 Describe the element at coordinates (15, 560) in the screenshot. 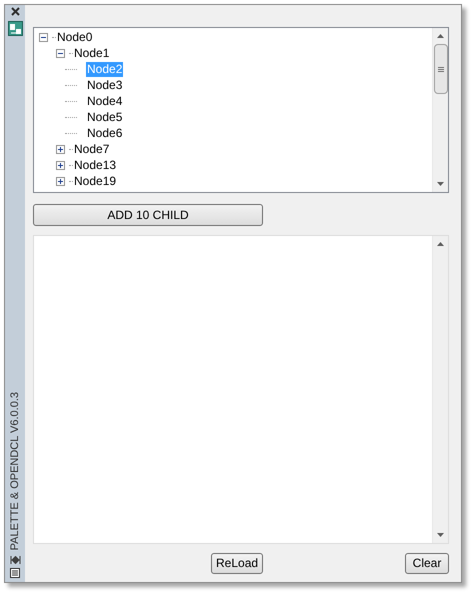

I see `auto-hide-icon` at that location.